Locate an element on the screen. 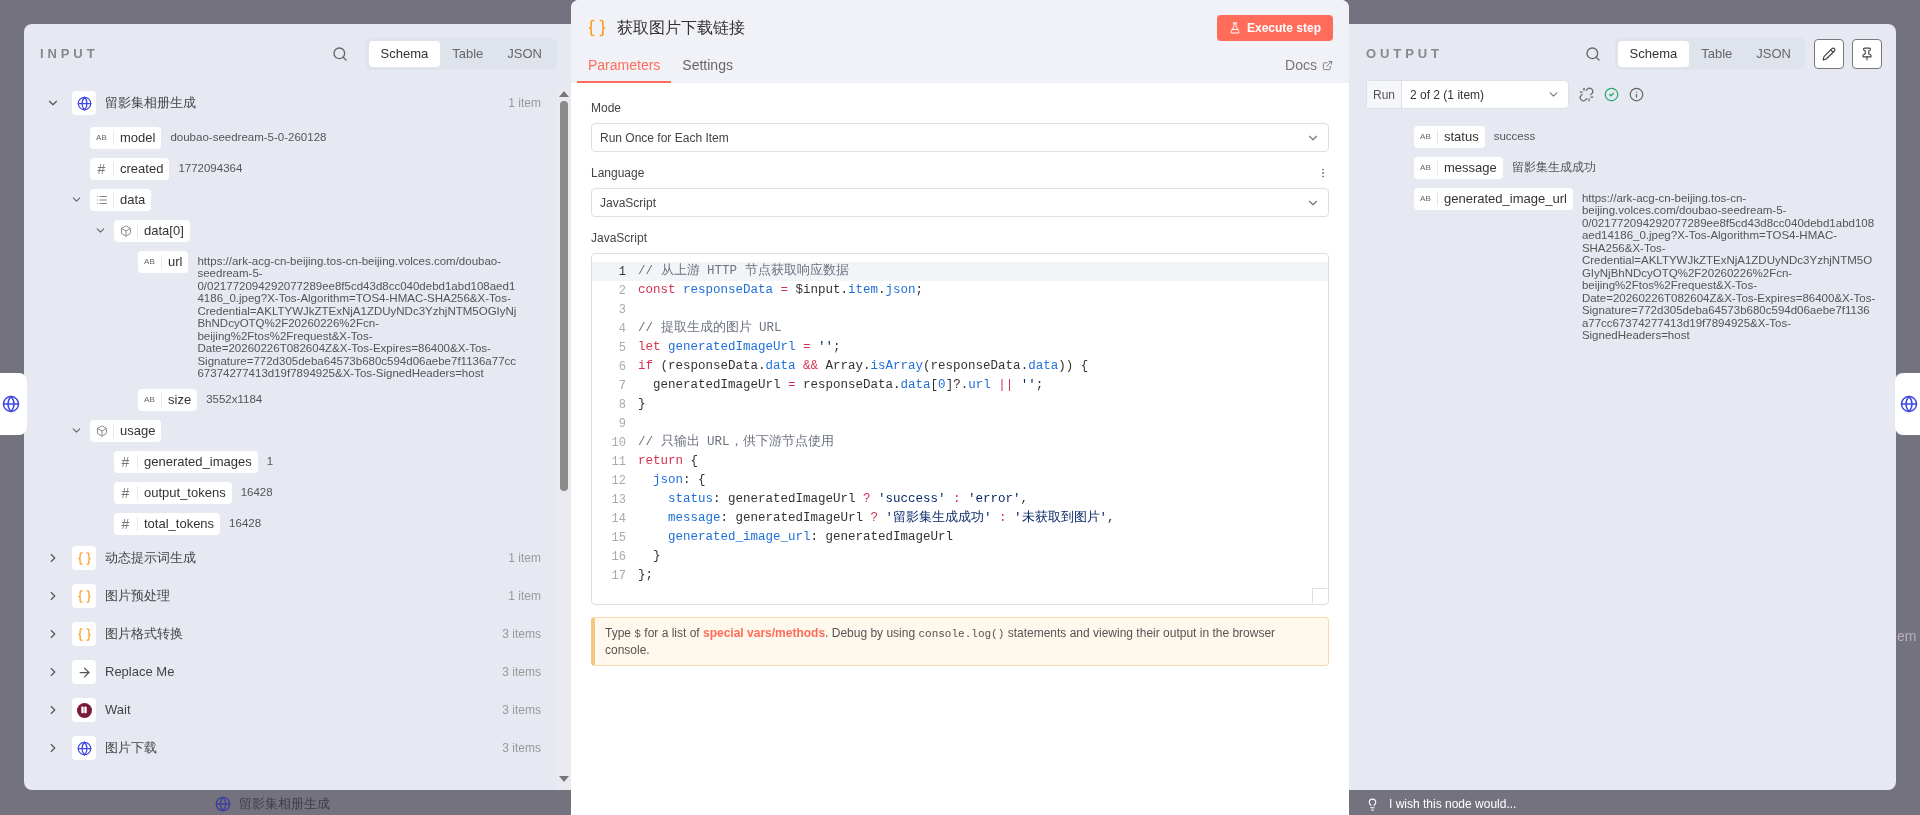 The height and width of the screenshot is (815, 1920). line-number: 10 is located at coordinates (618, 443).